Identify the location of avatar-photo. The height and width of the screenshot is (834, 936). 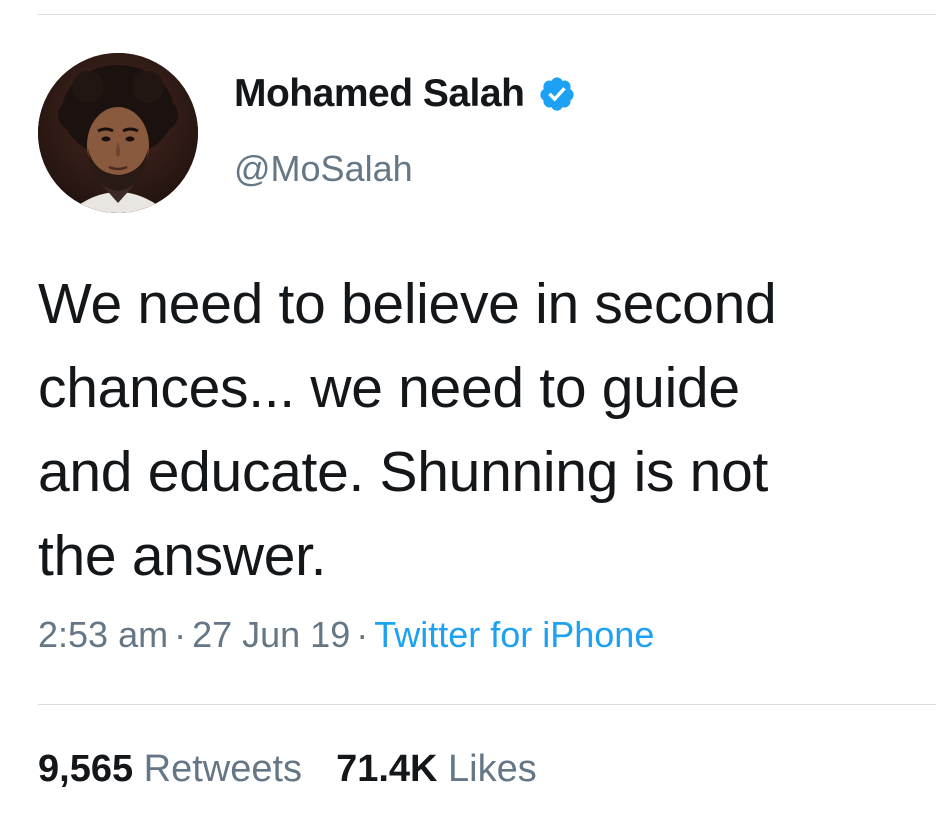
(118, 133).